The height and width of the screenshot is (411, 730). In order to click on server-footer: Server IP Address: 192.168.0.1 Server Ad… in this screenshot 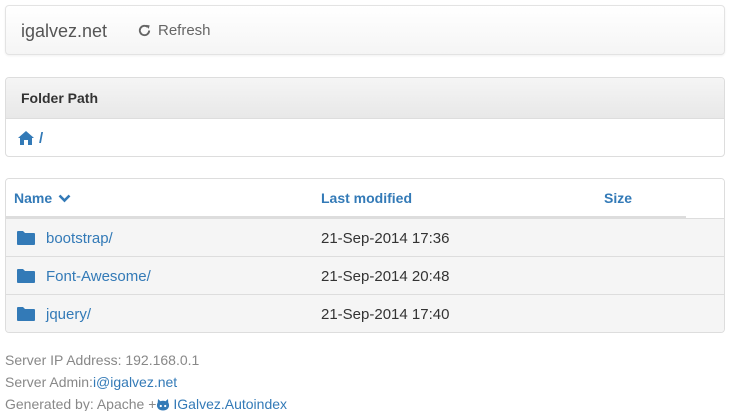, I will do `click(146, 380)`.